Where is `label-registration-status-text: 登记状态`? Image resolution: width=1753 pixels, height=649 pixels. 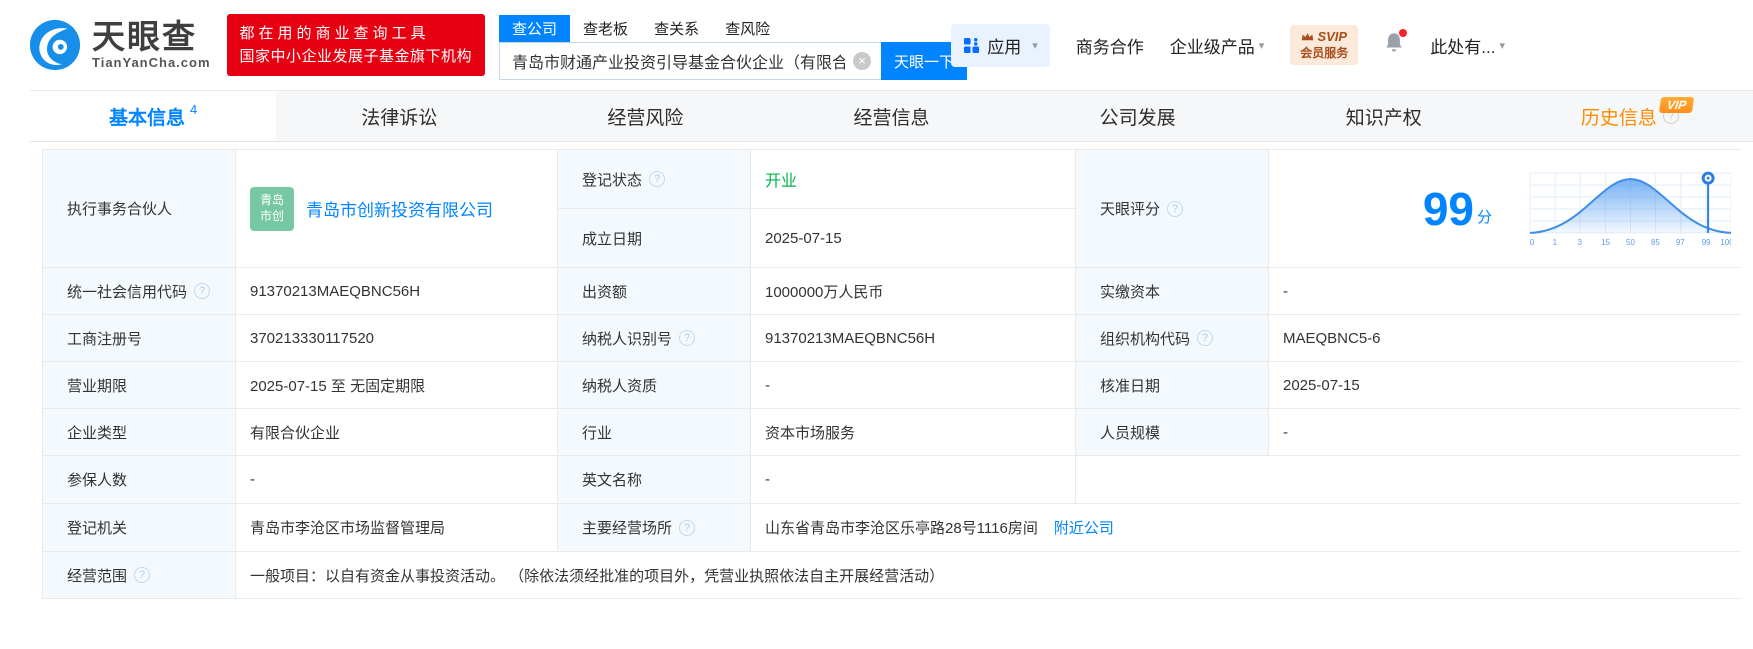
label-registration-status-text: 登记状态 is located at coordinates (612, 180).